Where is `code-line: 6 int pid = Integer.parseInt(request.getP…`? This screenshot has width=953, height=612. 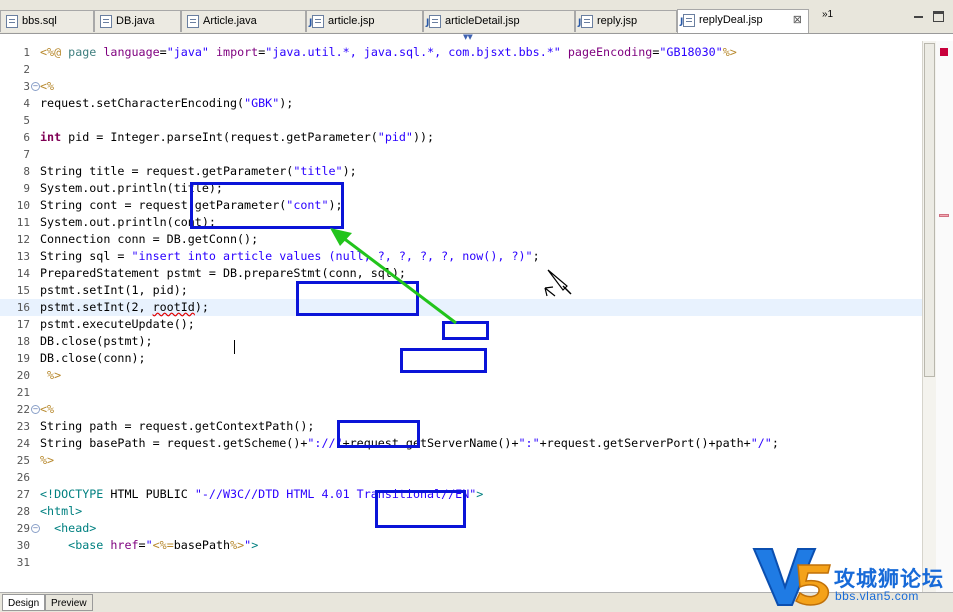
code-line: 6 int pid = Integer.parseInt(request.getP… is located at coordinates (461, 137).